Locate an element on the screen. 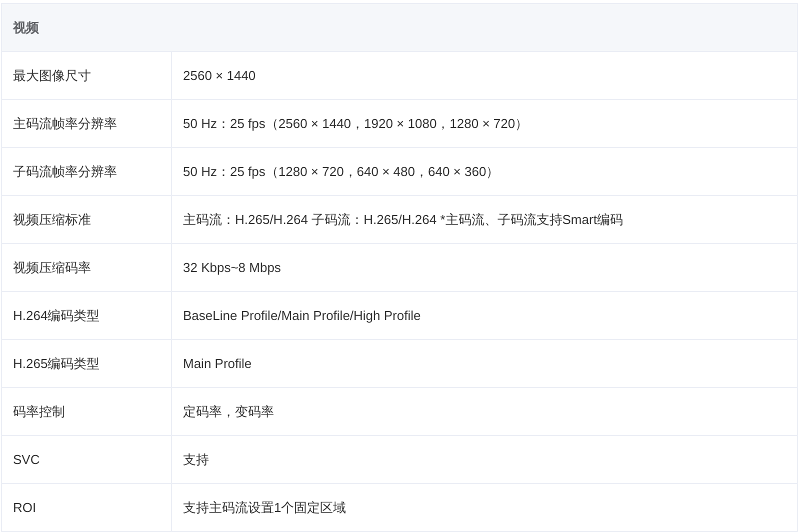  spec-label: SVC is located at coordinates (87, 460).